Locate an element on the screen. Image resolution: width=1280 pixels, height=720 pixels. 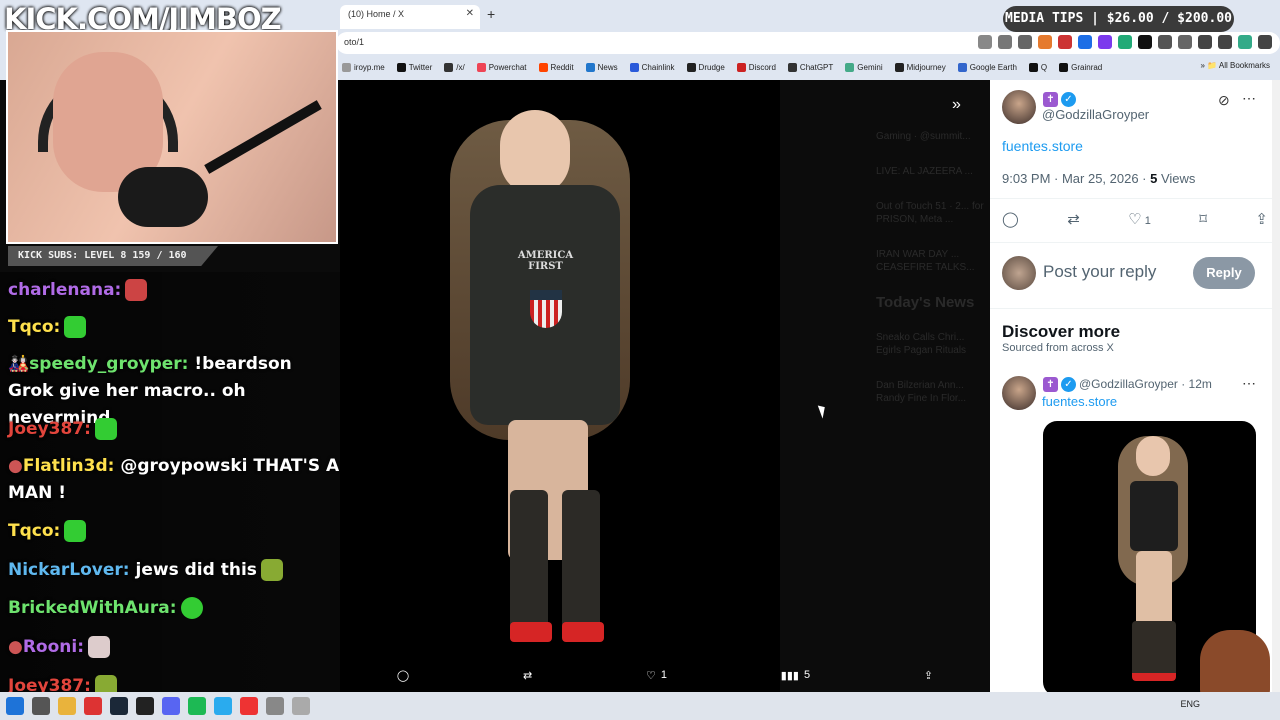
share-button: ⇪ is located at coordinates (928, 675).